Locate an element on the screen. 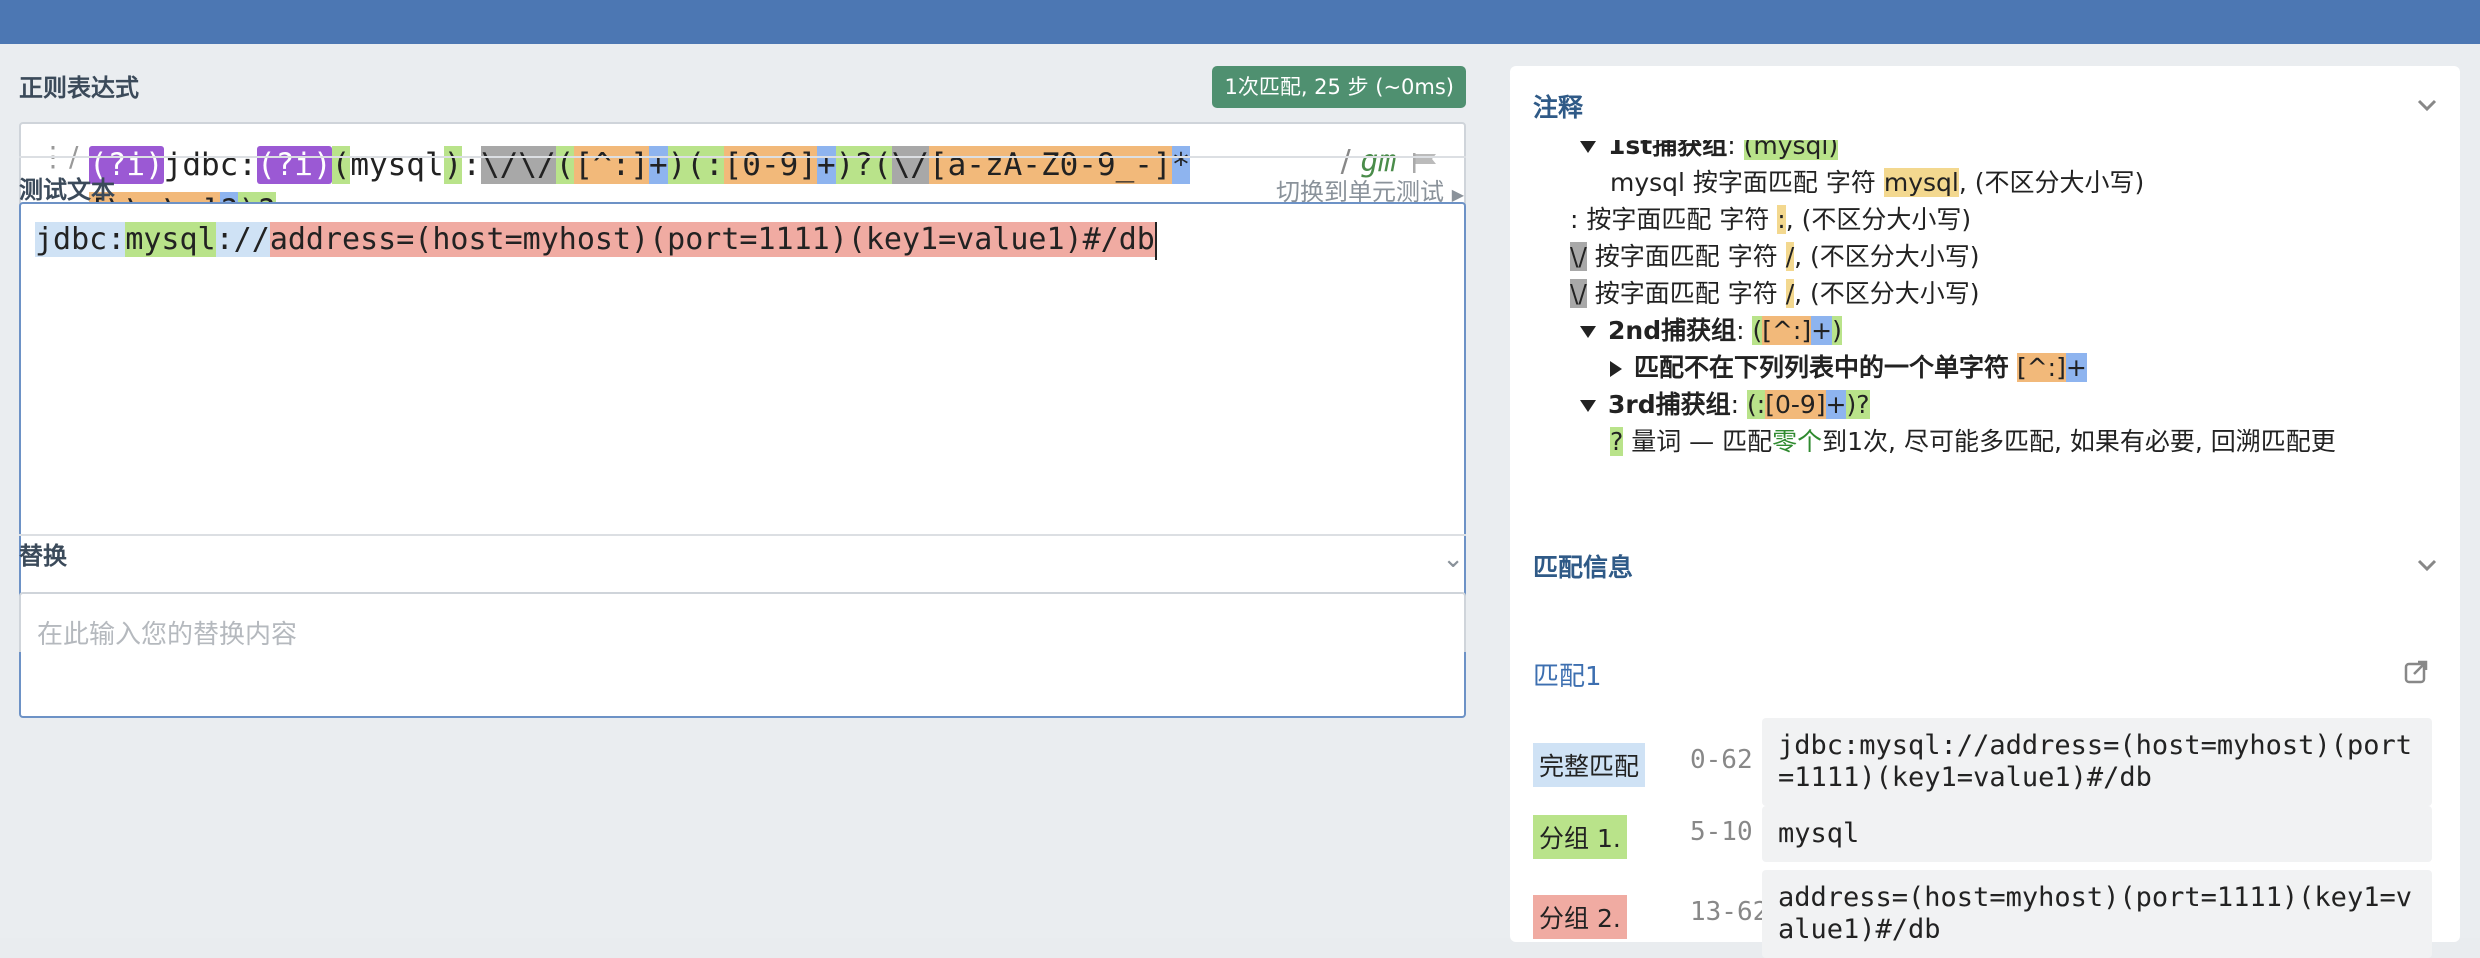  replace-placeholder: 在此输入您的替换内容 is located at coordinates (167, 635).